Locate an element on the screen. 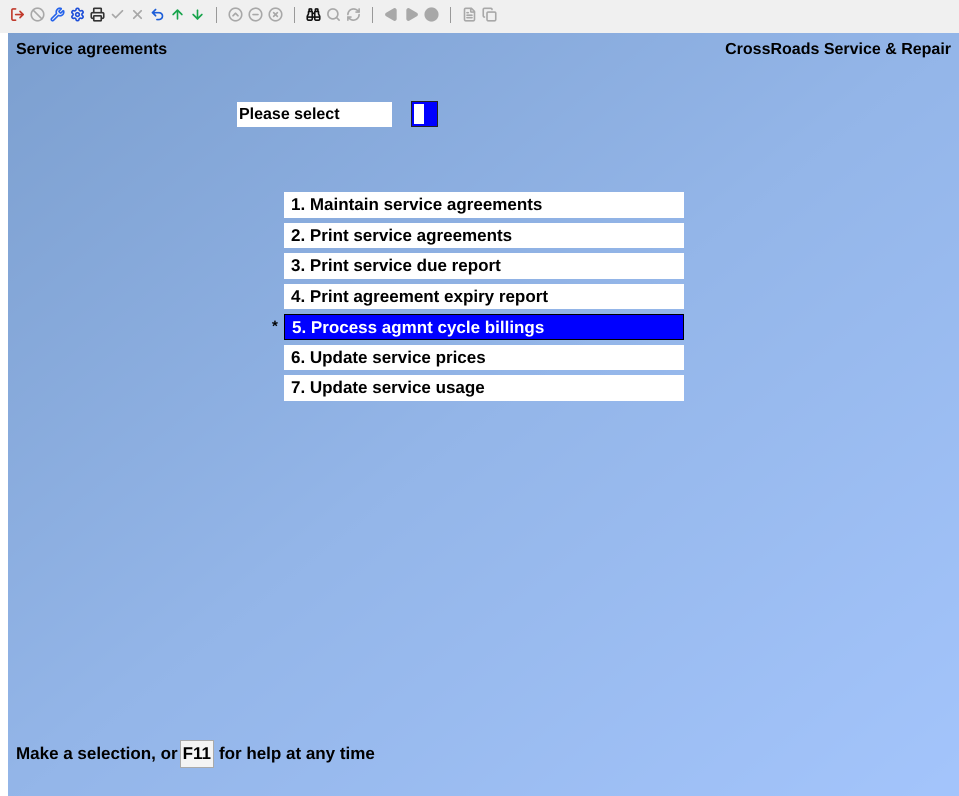 Image resolution: width=959 pixels, height=796 pixels. down-arrow-icon is located at coordinates (197, 14).